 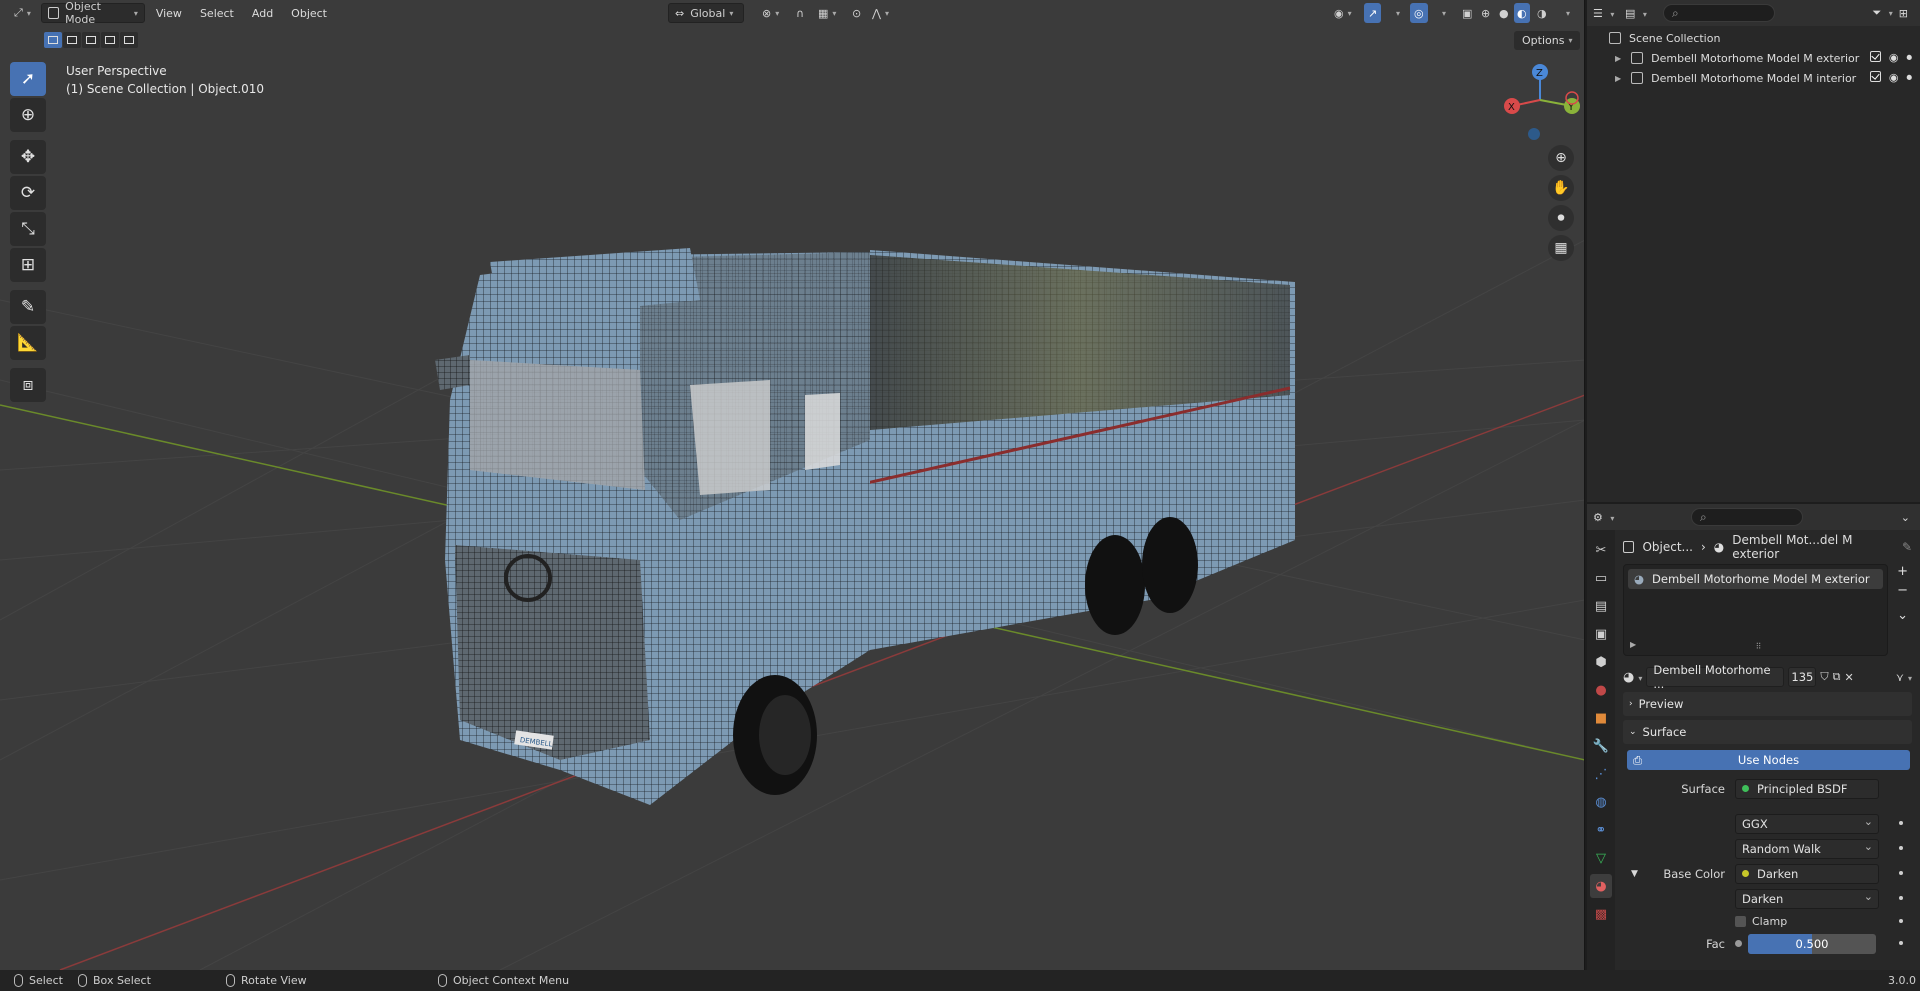 What do you see at coordinates (53, 40) in the screenshot?
I see `select-new-button` at bounding box center [53, 40].